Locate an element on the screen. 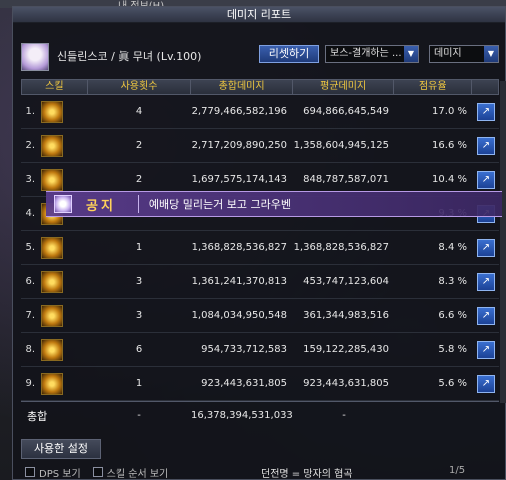 Image resolution: width=506 pixels, height=480 pixels. row-share: 16.6 % is located at coordinates (449, 145).